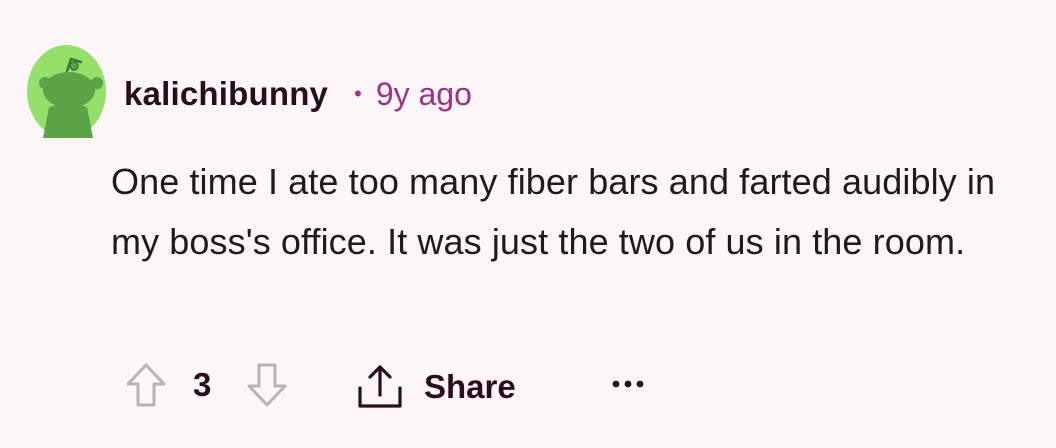 The height and width of the screenshot is (448, 1056). What do you see at coordinates (380, 386) in the screenshot?
I see `share-icon` at bounding box center [380, 386].